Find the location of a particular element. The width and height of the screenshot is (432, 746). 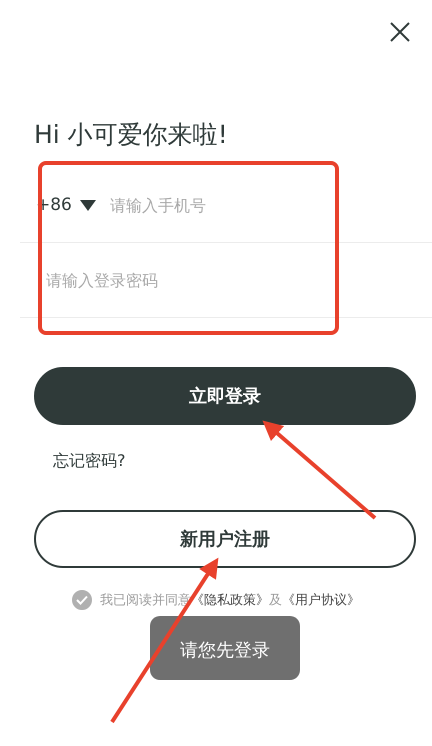

forgot-password-link: 忘记密码? is located at coordinates (89, 461).